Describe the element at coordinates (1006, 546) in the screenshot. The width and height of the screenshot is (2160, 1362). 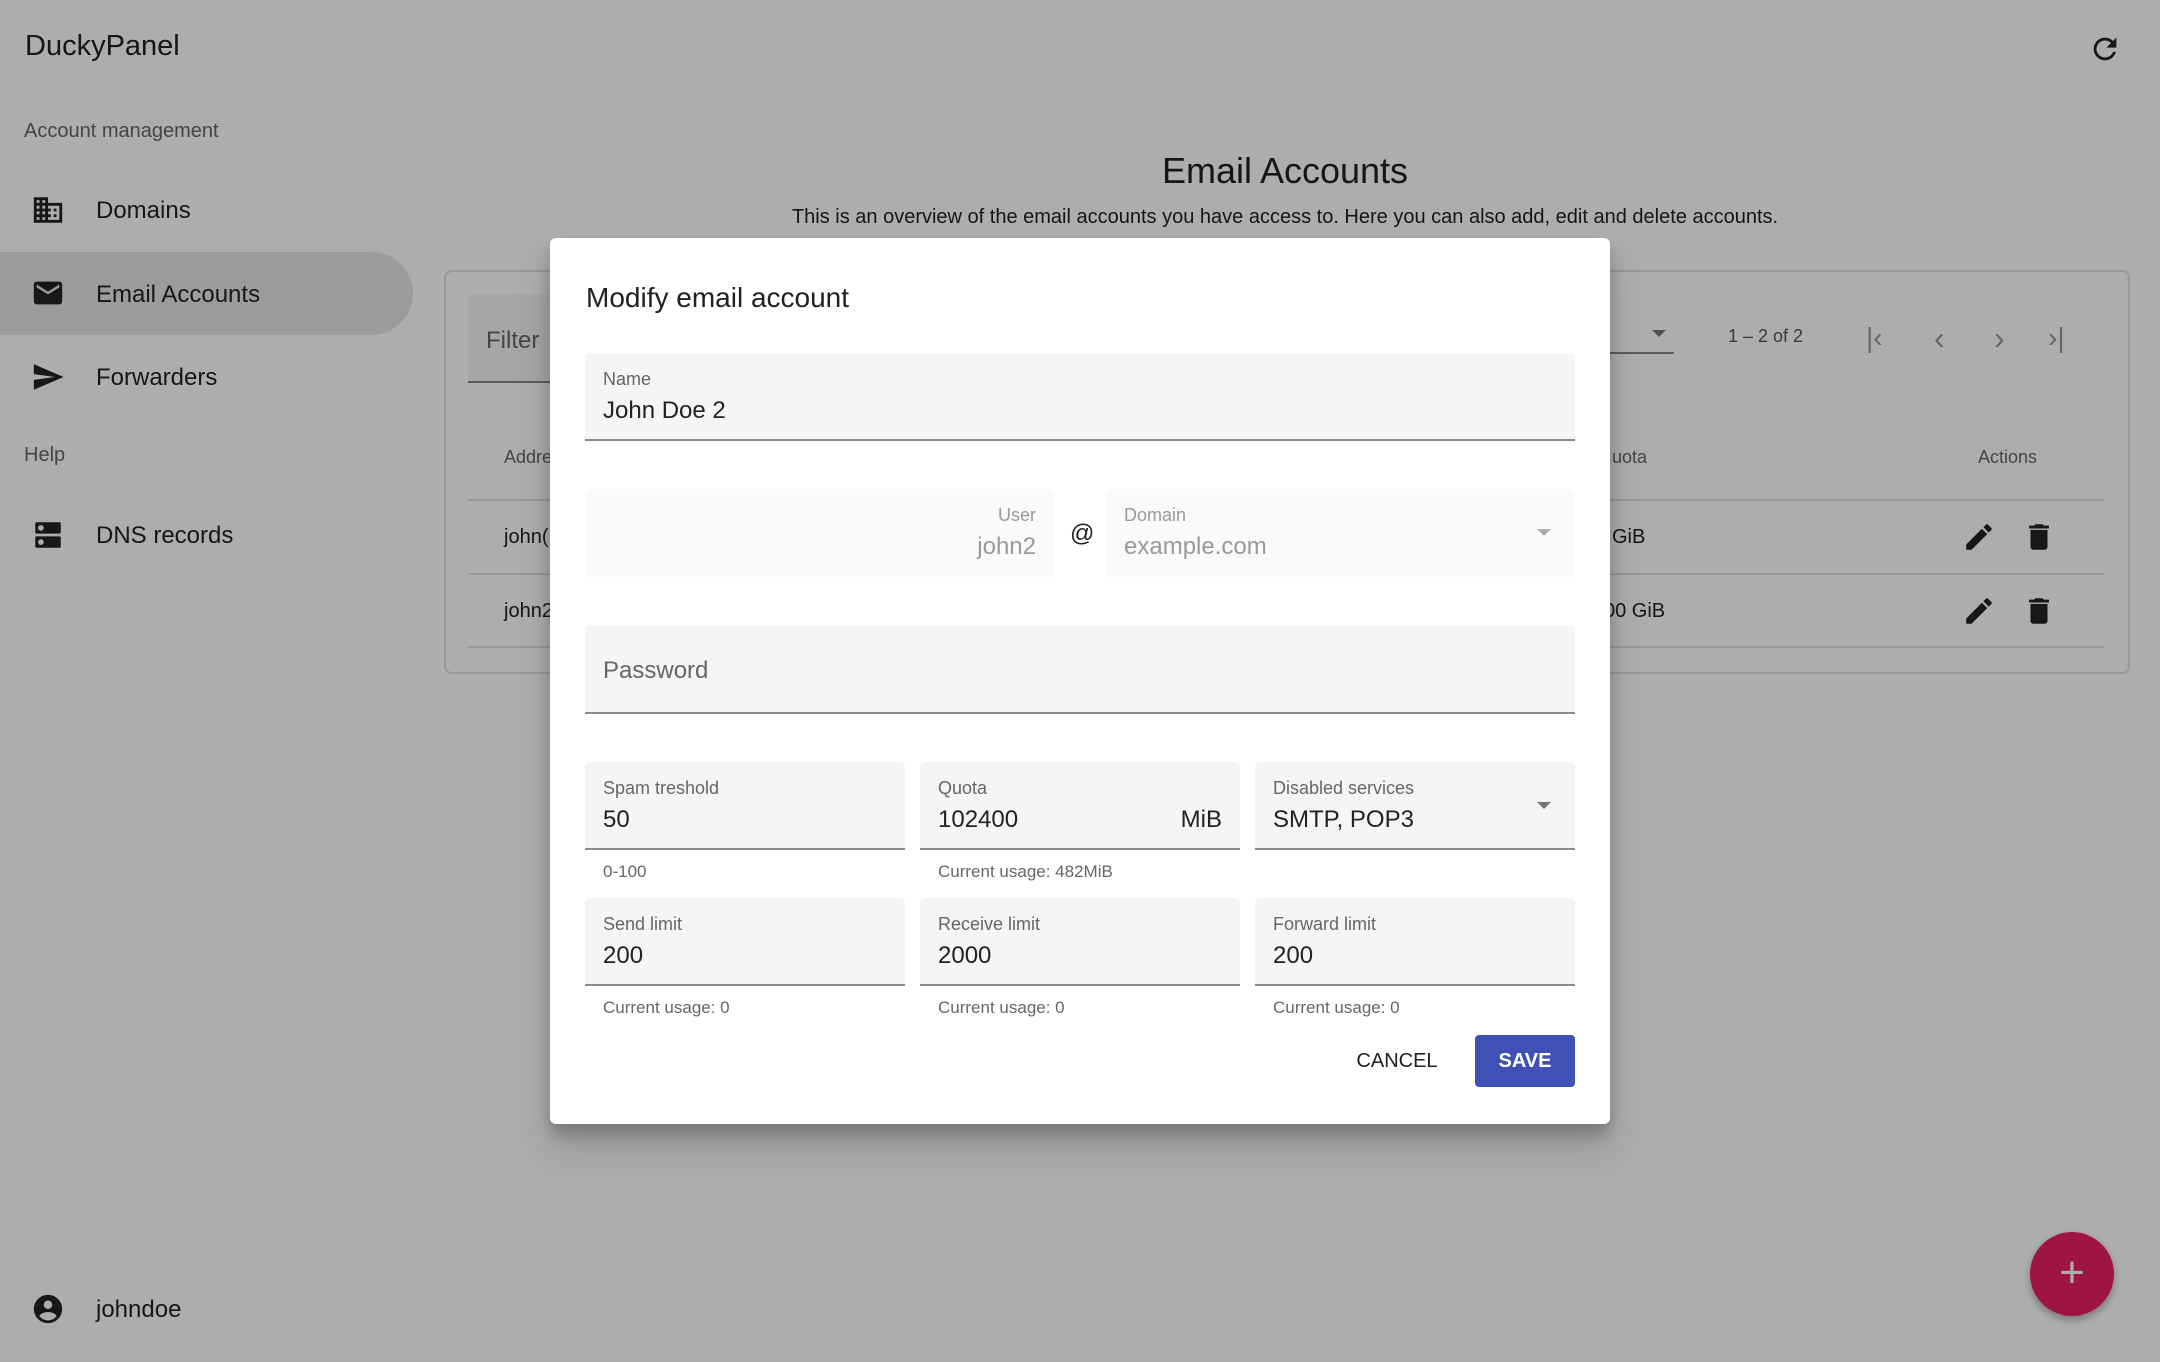
I see `user-value: john2` at that location.